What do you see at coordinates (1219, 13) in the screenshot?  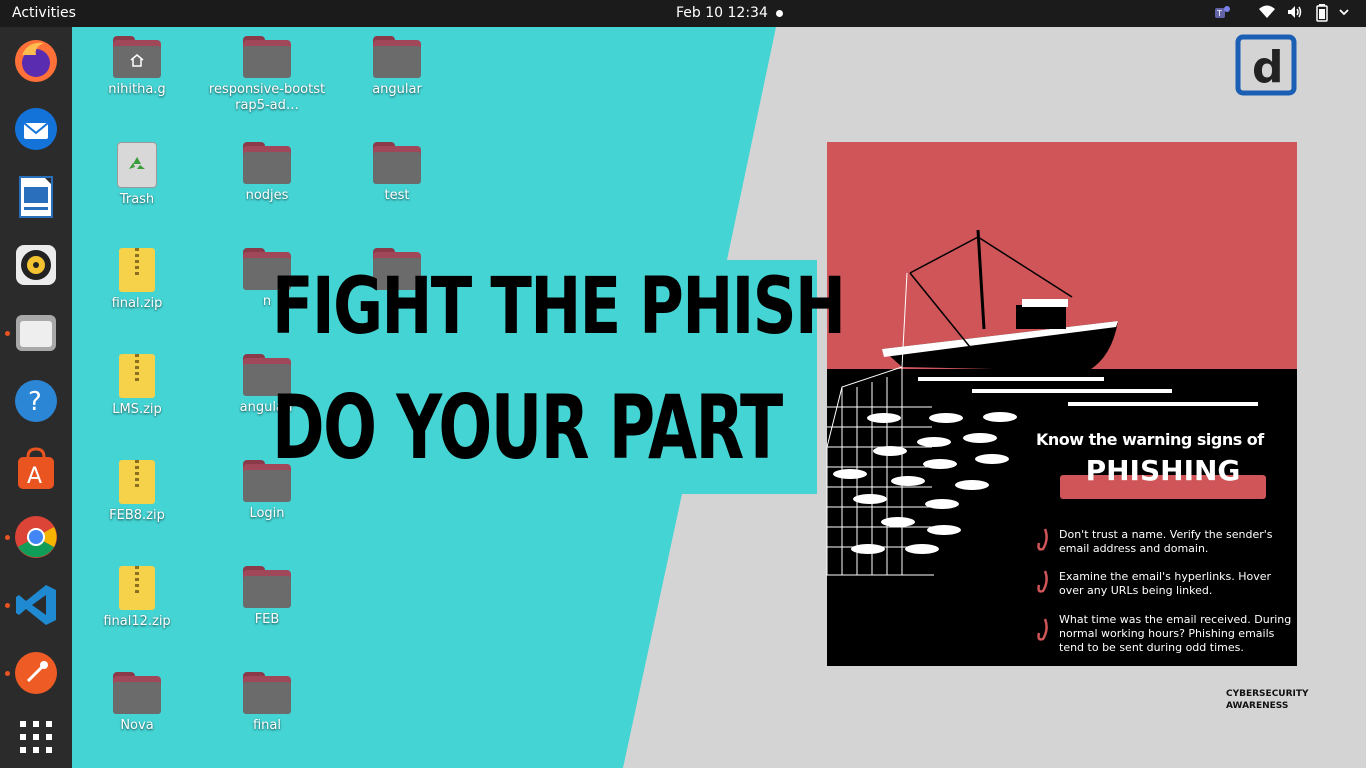 I see `svg-text: T` at bounding box center [1219, 13].